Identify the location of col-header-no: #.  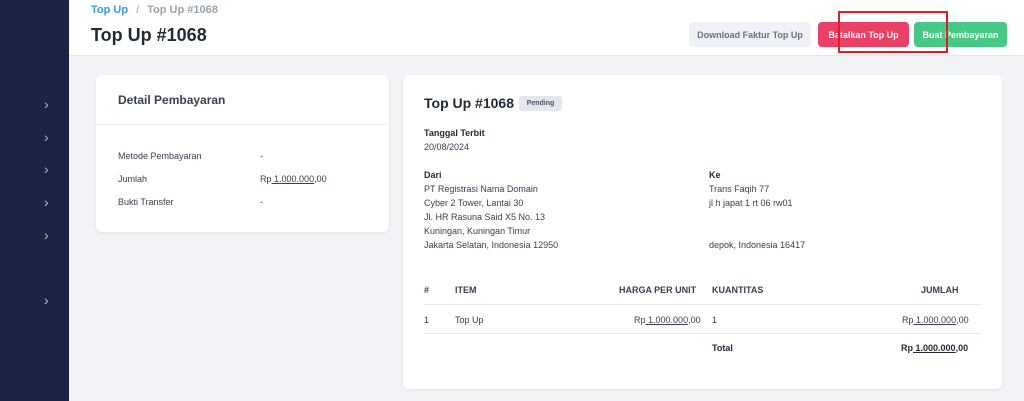
(427, 290).